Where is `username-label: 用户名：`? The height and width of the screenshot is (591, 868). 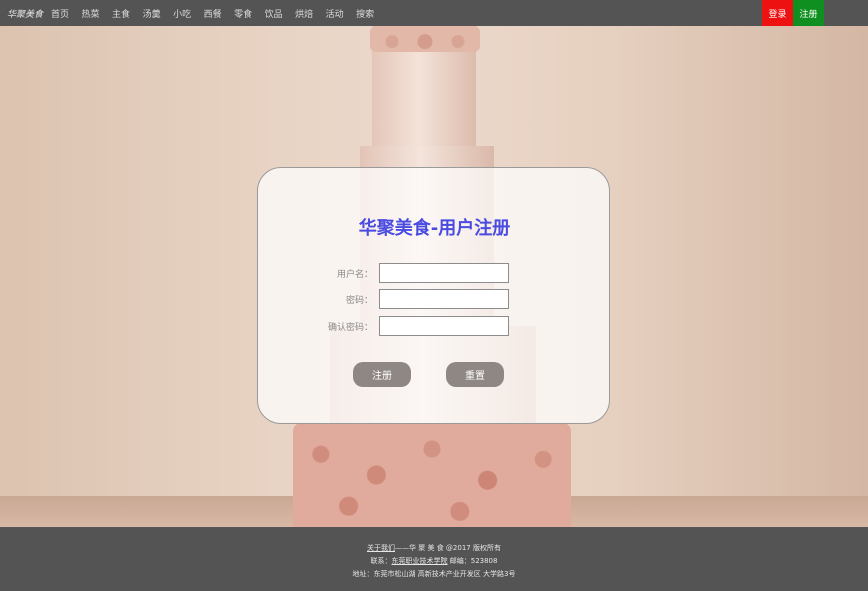 username-label: 用户名： is located at coordinates (354, 275).